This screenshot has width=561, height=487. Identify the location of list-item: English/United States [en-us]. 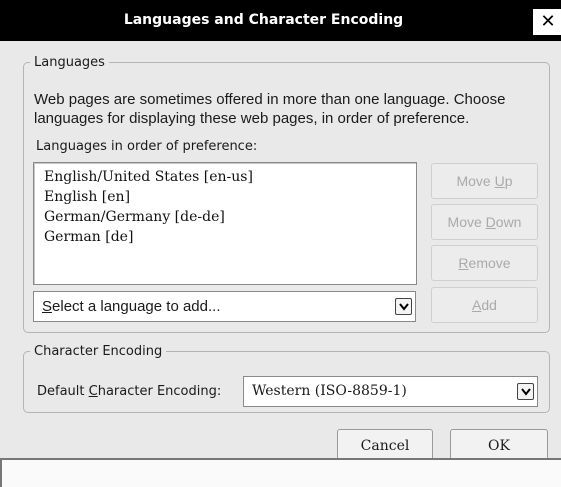
(148, 177).